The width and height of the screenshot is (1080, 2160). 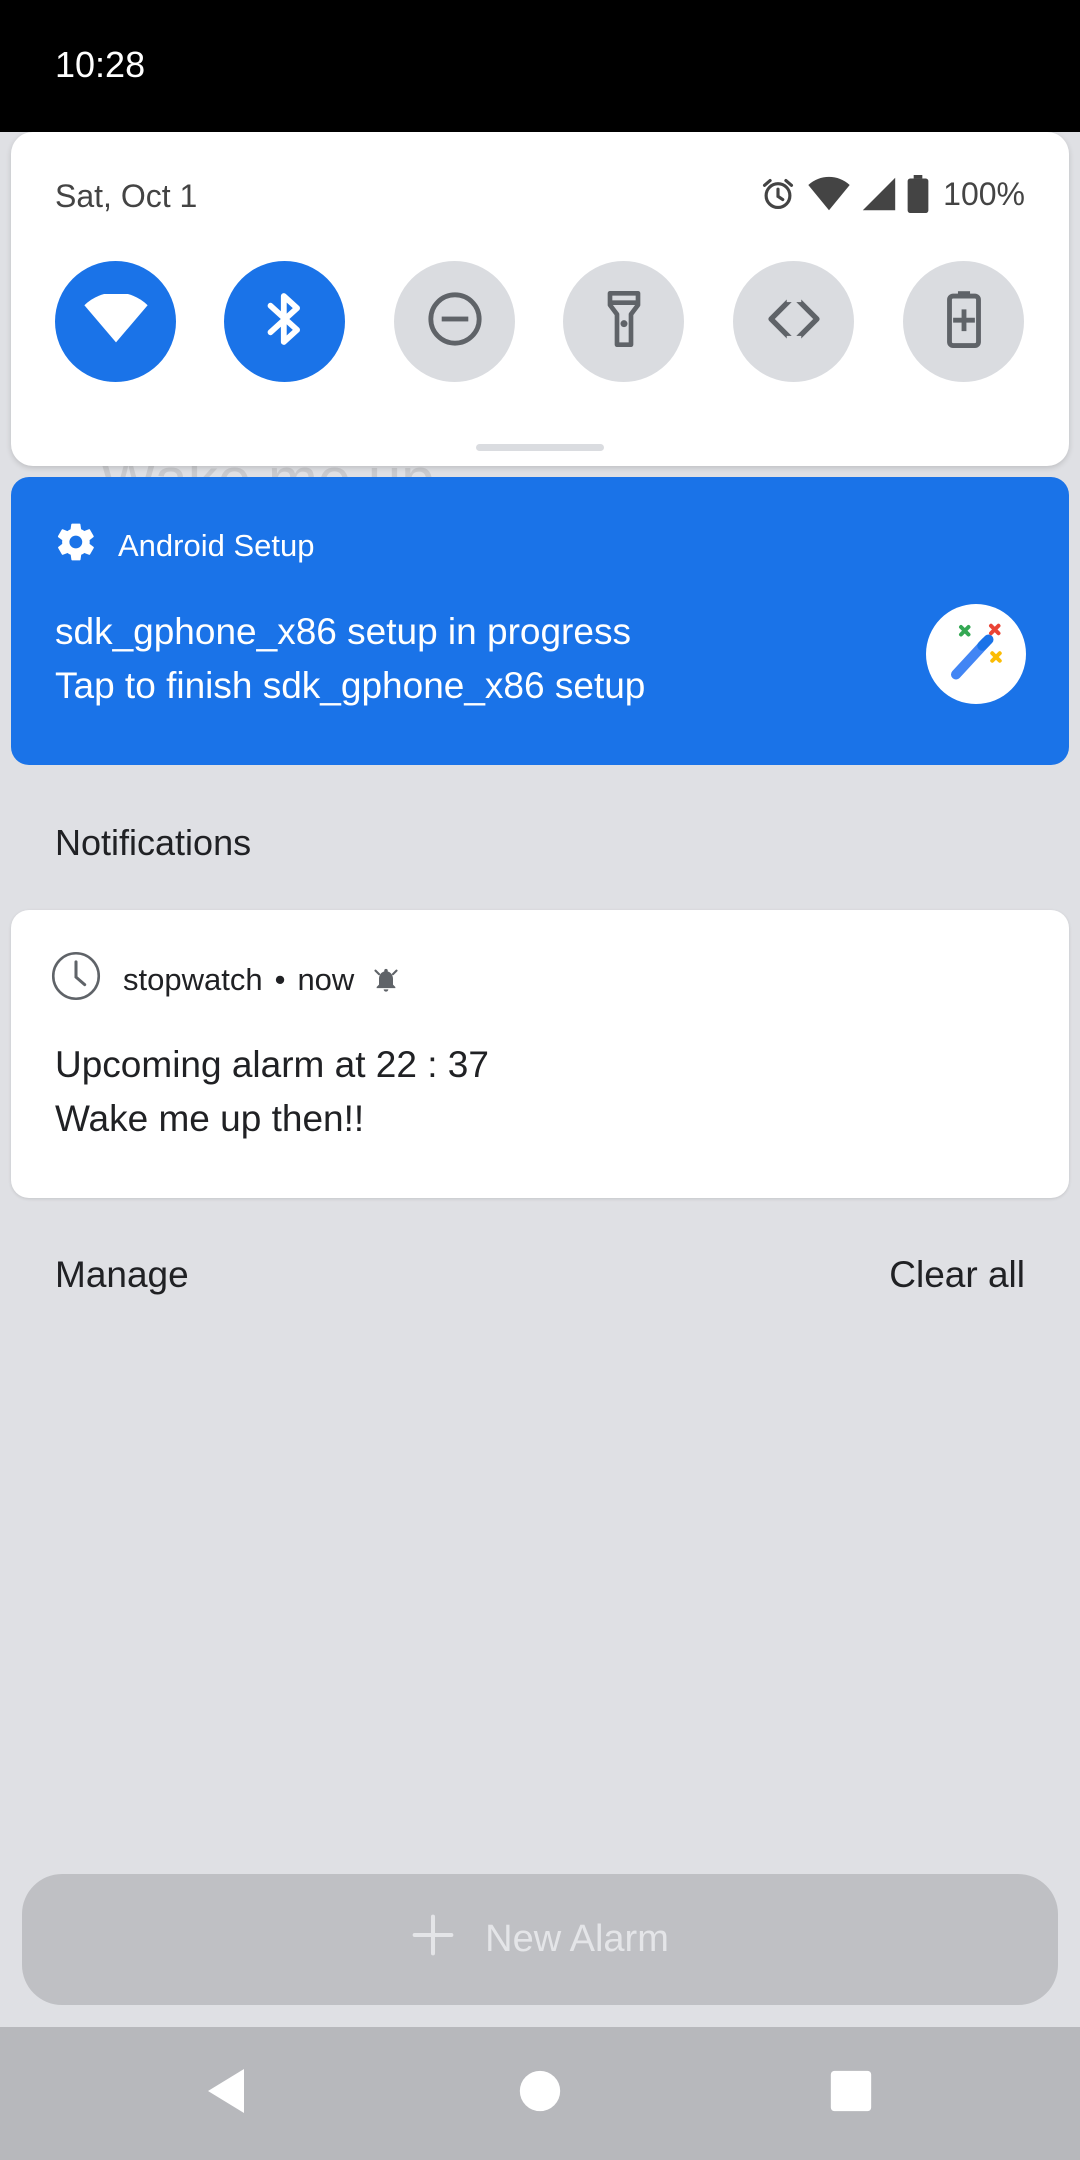 I want to click on qs-tile-flashlight, so click(x=623, y=321).